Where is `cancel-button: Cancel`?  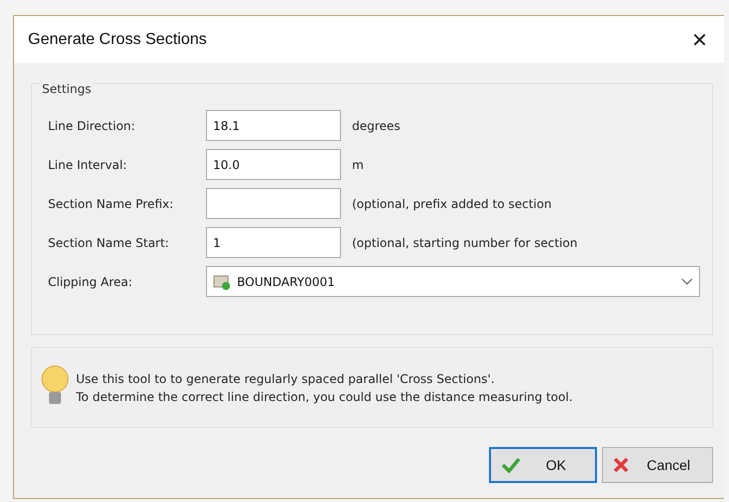 cancel-button: Cancel is located at coordinates (657, 465).